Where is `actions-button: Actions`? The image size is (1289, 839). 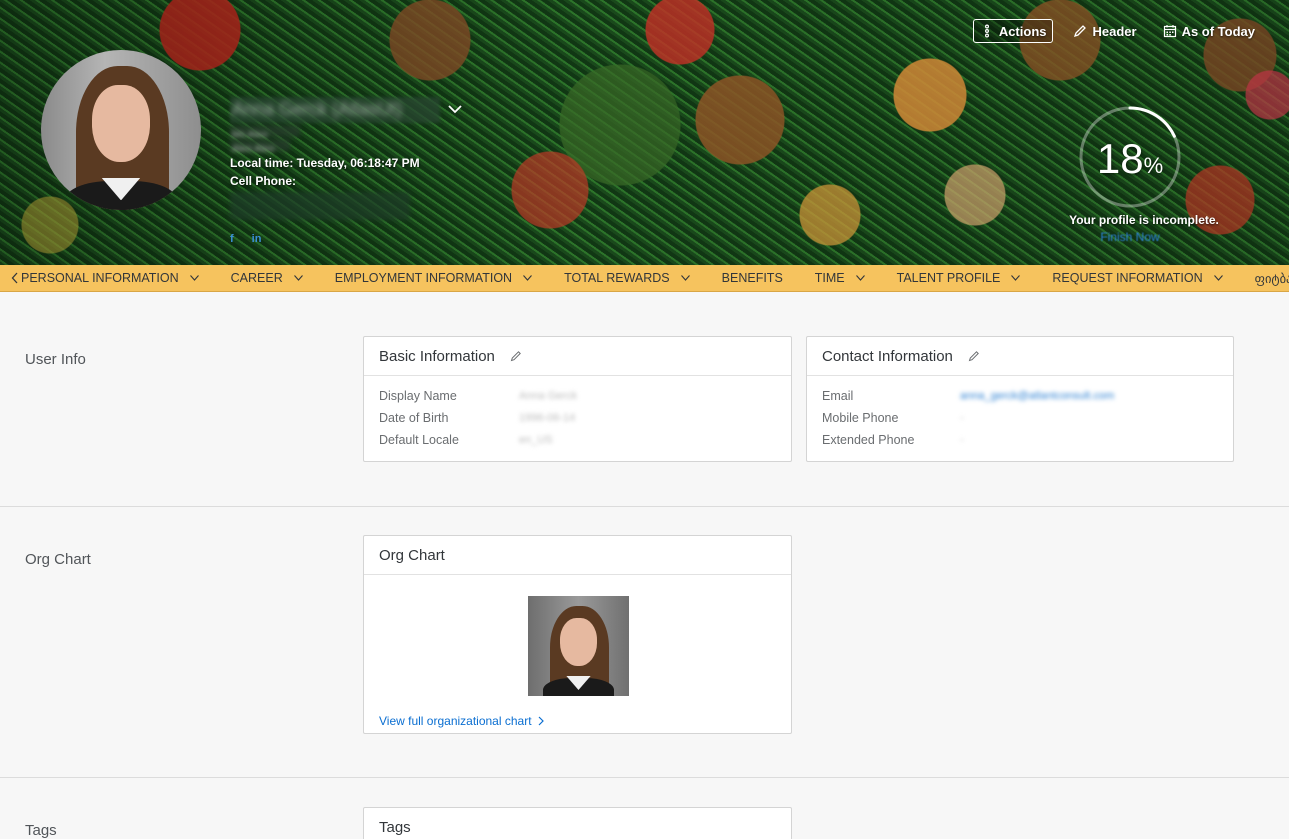
actions-button: Actions is located at coordinates (1013, 31).